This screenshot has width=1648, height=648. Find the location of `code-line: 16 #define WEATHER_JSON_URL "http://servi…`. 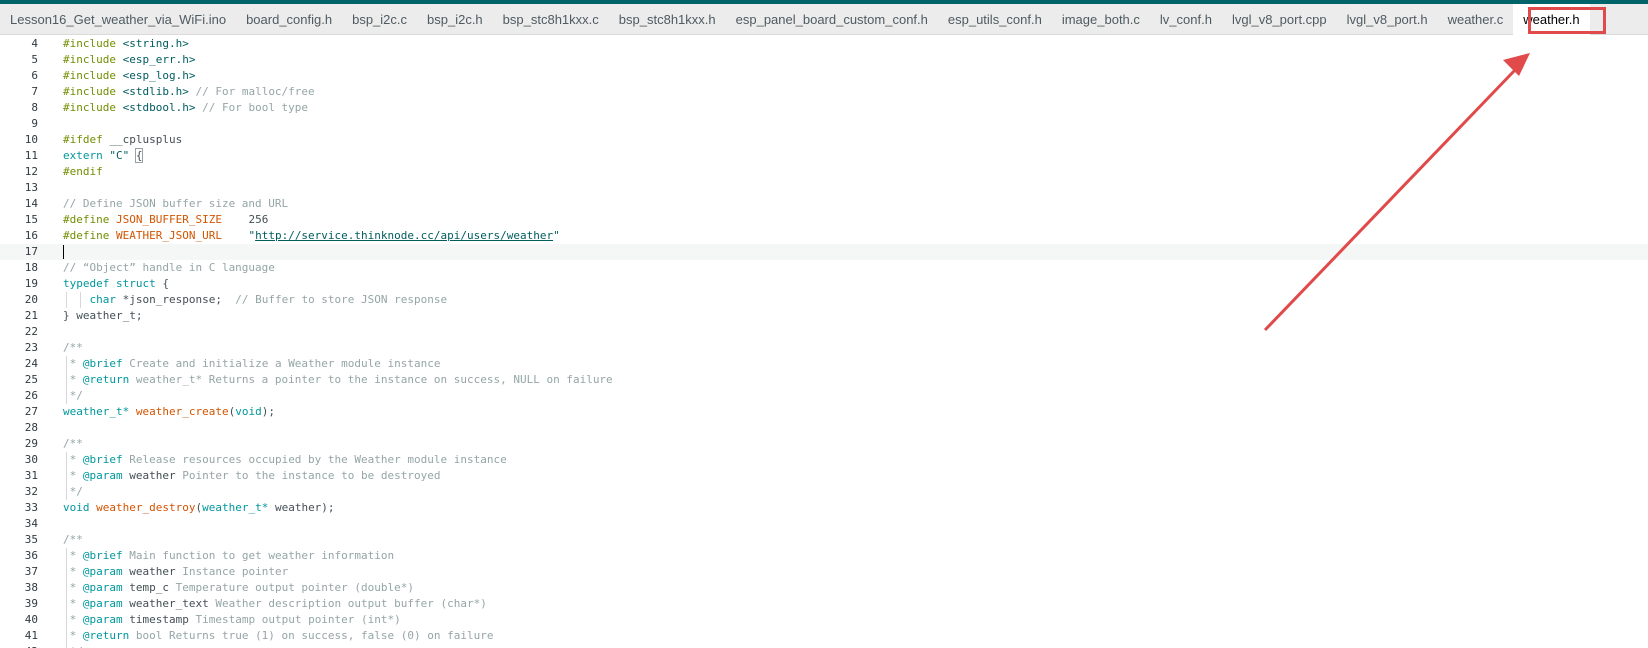

code-line: 16 #define WEATHER_JSON_URL "http://servi… is located at coordinates (824, 236).